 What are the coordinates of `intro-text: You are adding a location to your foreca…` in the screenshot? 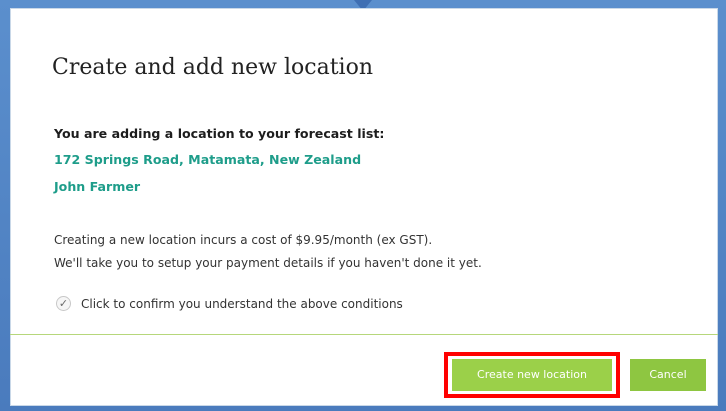 It's located at (219, 133).